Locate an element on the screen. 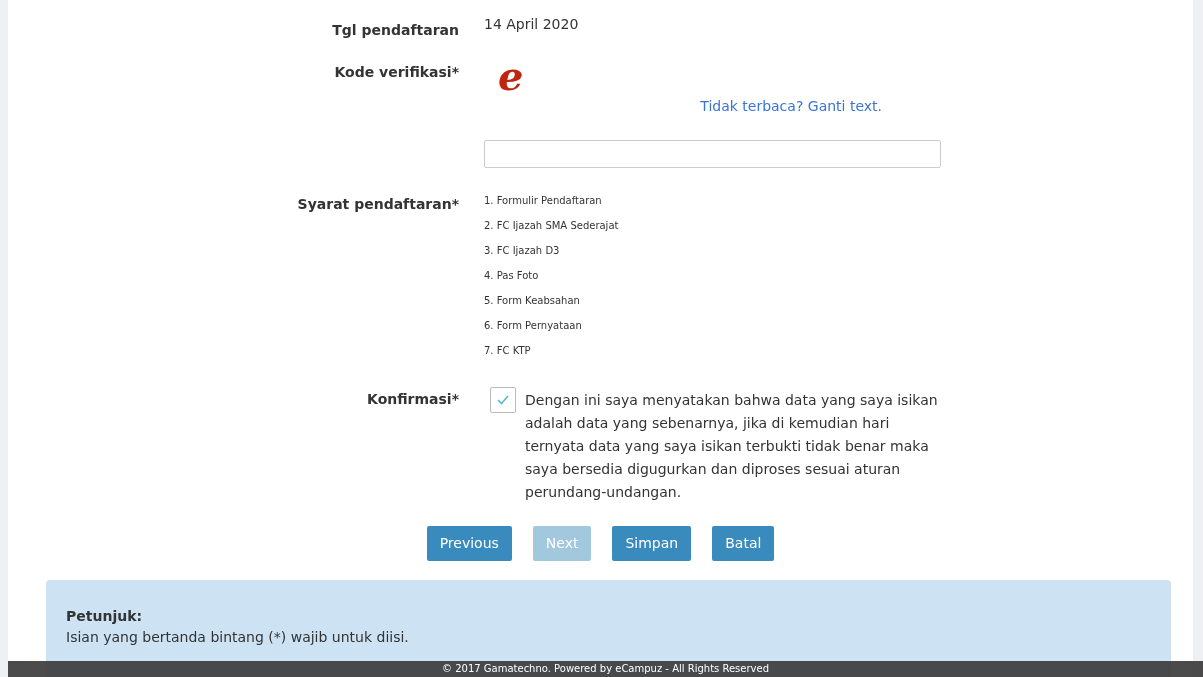  confirmation-text: Dengan ini saya menyatakan bahwa data yang saya isikan adalah data yang sebenarnya, jika di kemudian hari ternyata data yang saya isikan terbukti tidak benar maka saya bersedia digugurkan dan diproses sesuai aturan perundang-undangan. is located at coordinates (732, 446).